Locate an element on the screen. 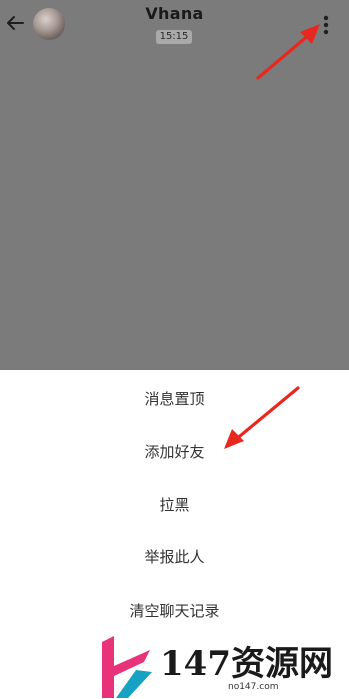 The width and height of the screenshot is (349, 699). menu-item-report: 举报此人 is located at coordinates (174, 557).